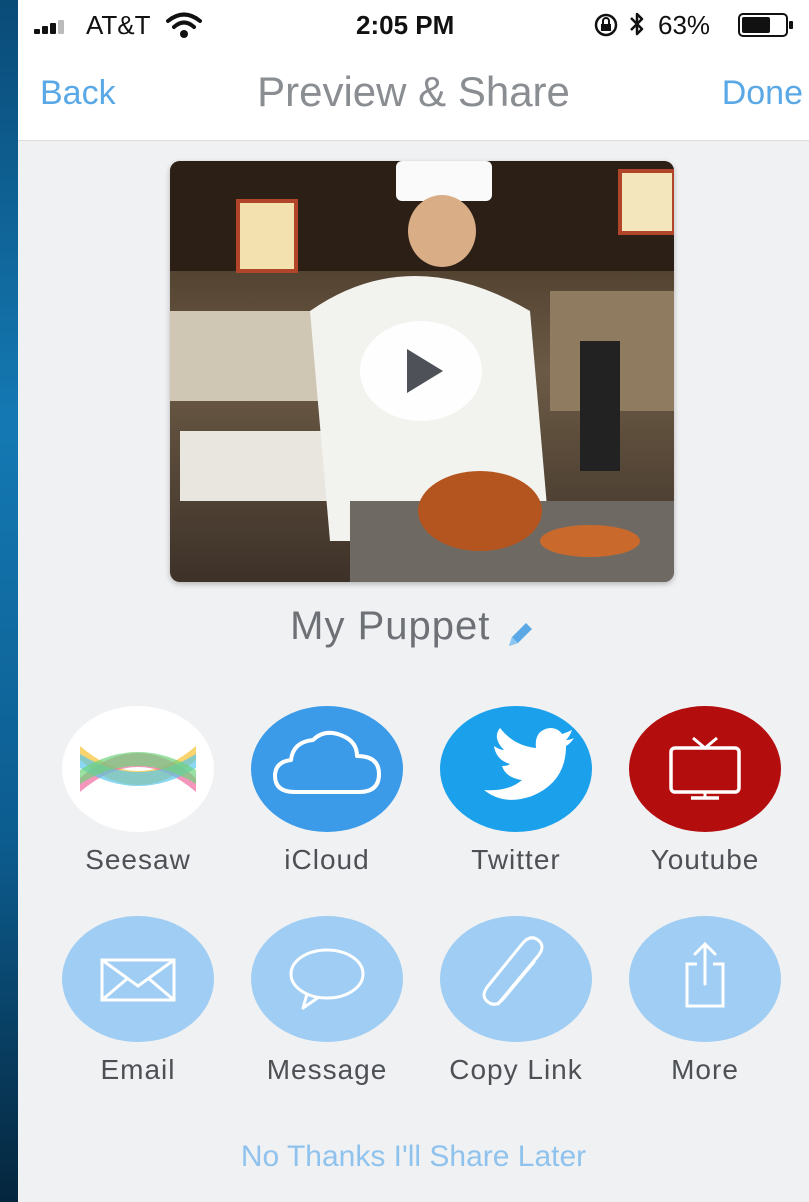  Describe the element at coordinates (762, 93) in the screenshot. I see `done-button: Done` at that location.